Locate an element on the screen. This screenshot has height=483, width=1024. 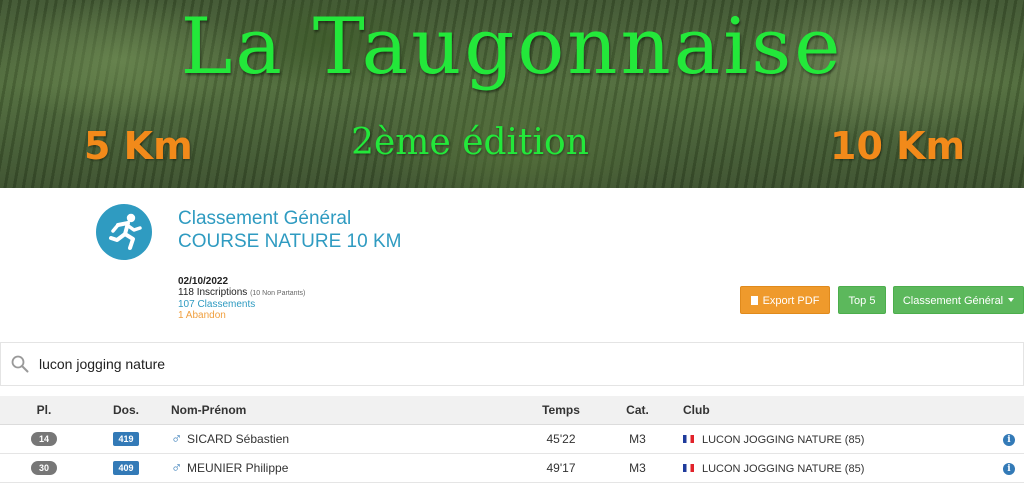
bib-badge: 419 is located at coordinates (126, 439).